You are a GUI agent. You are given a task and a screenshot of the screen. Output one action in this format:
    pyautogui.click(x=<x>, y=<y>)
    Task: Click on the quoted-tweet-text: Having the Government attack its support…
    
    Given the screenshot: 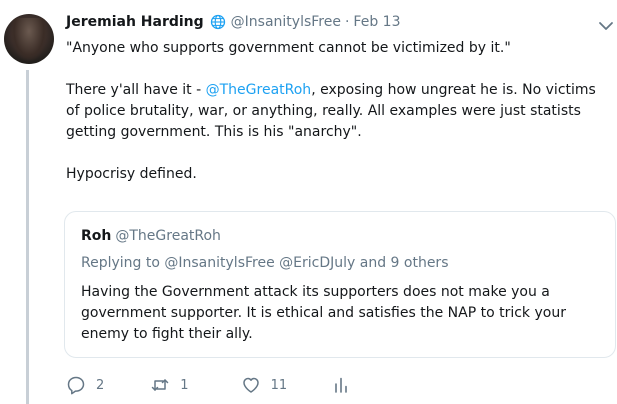 What is the action you would take?
    pyautogui.click(x=323, y=313)
    